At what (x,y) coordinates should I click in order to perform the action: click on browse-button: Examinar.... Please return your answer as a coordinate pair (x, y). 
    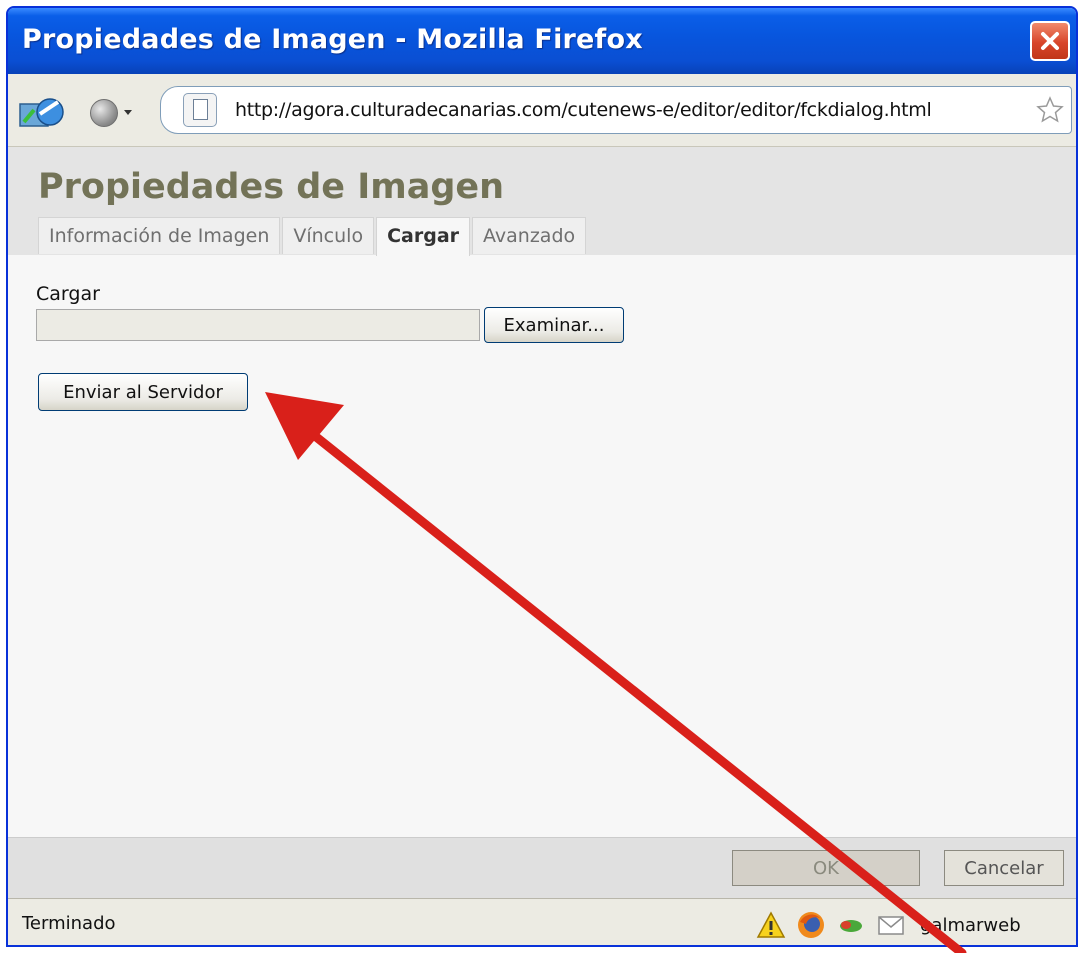
    Looking at the image, I should click on (554, 325).